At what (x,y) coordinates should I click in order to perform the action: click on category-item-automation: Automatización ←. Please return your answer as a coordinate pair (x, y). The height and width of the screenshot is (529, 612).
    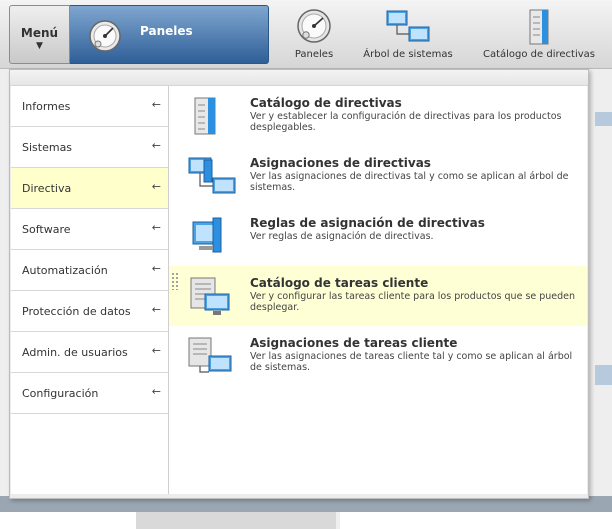
    Looking at the image, I should click on (89, 270).